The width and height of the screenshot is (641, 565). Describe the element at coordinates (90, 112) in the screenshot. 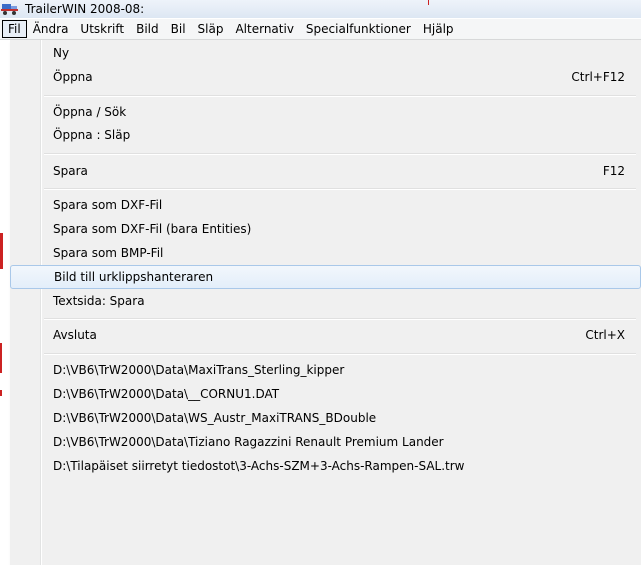

I see `menu-item-label: Öppna / Sök` at that location.